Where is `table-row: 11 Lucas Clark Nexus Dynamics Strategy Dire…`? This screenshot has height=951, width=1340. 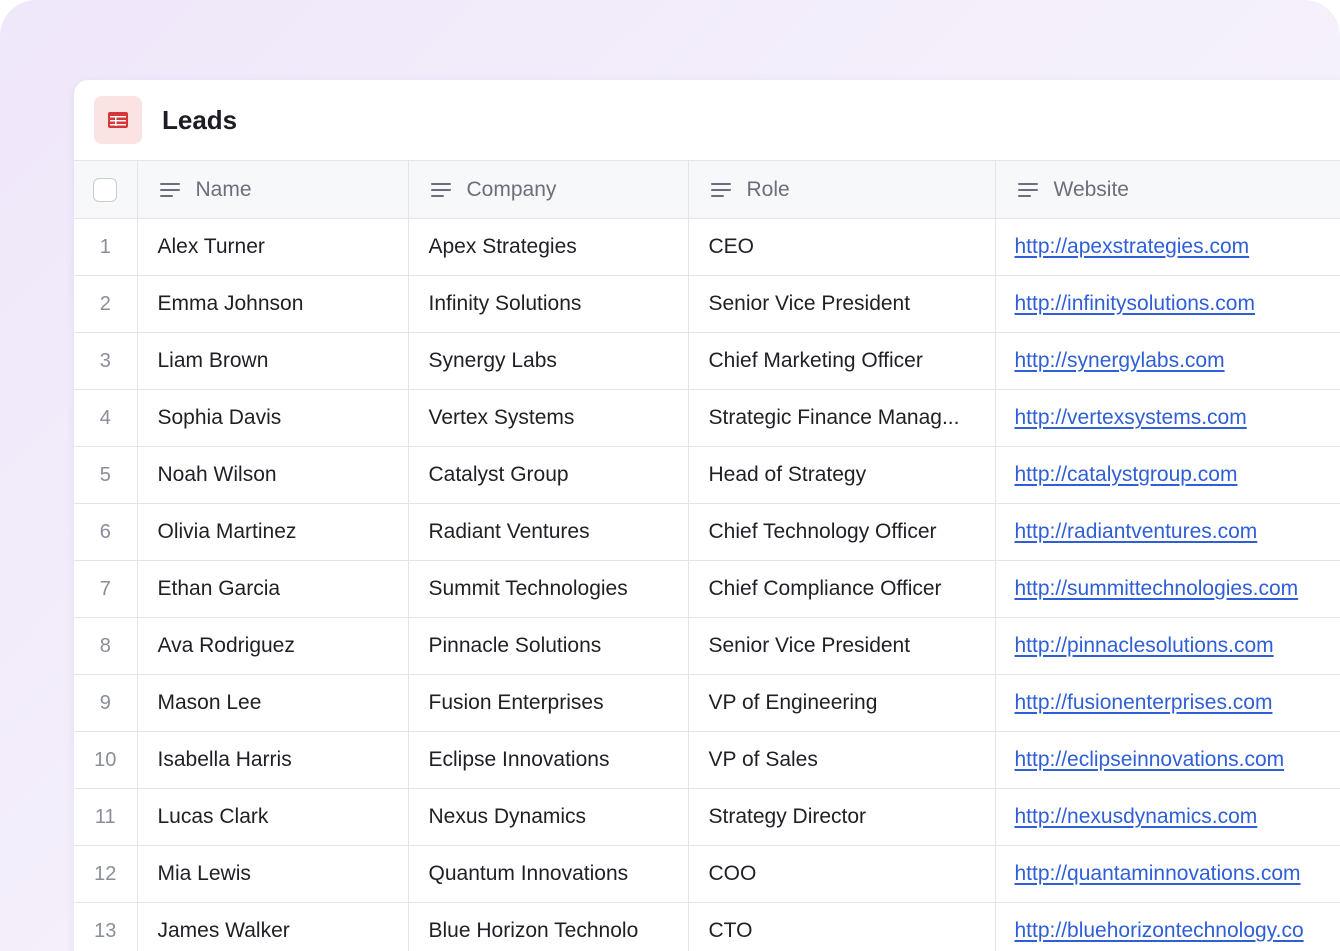
table-row: 11 Lucas Clark Nexus Dynamics Strategy Dire… is located at coordinates (707, 817).